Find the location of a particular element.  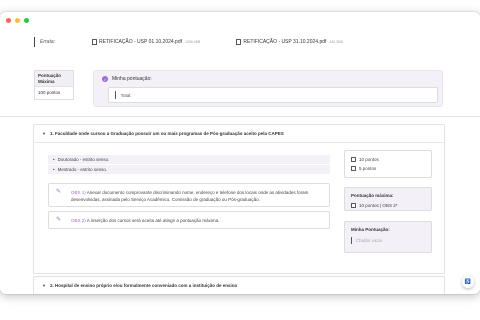

points-option-label: 5 pontos is located at coordinates (368, 168).